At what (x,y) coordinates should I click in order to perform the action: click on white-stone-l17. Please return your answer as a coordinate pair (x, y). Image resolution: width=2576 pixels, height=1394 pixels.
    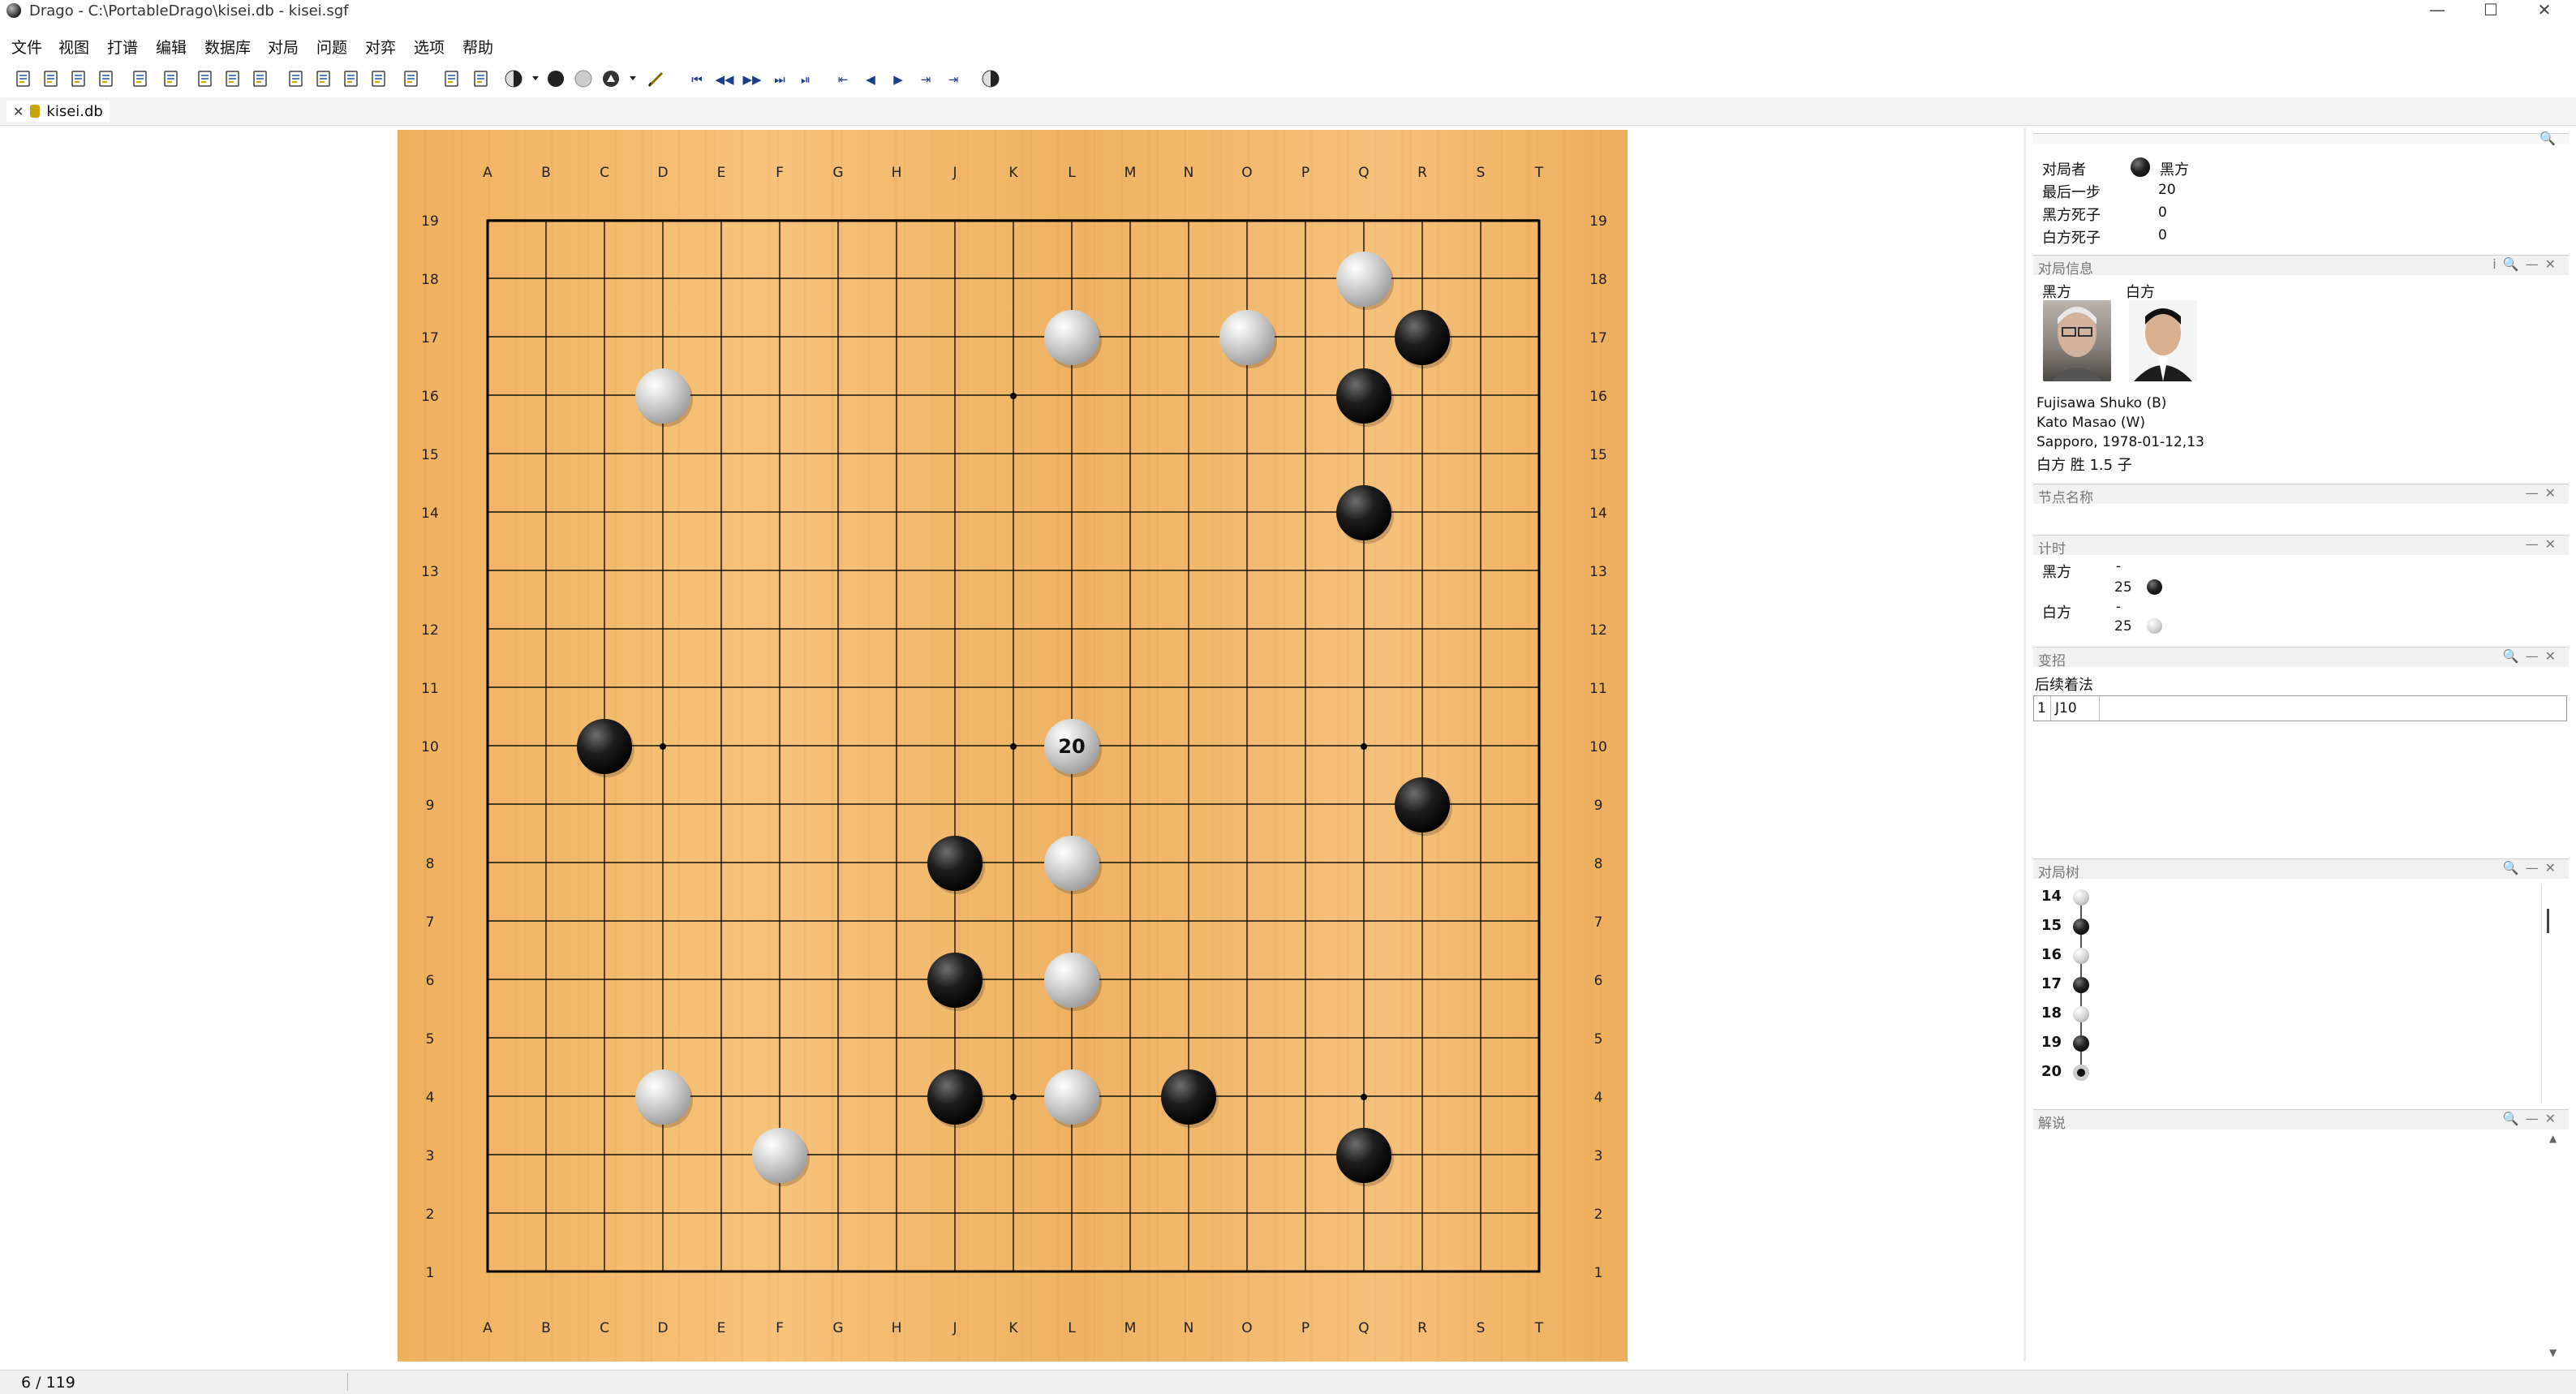
    Looking at the image, I should click on (1071, 337).